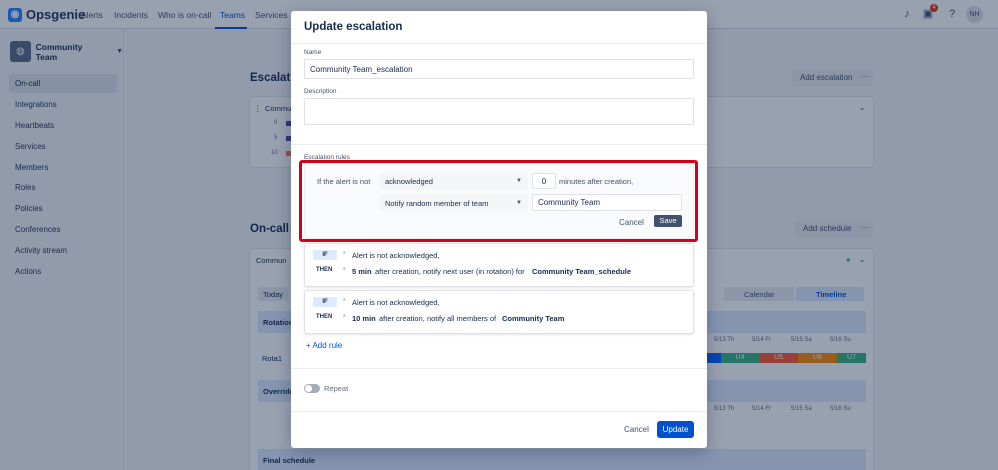  I want to click on name-input-value: Community Team_escalation, so click(361, 69).